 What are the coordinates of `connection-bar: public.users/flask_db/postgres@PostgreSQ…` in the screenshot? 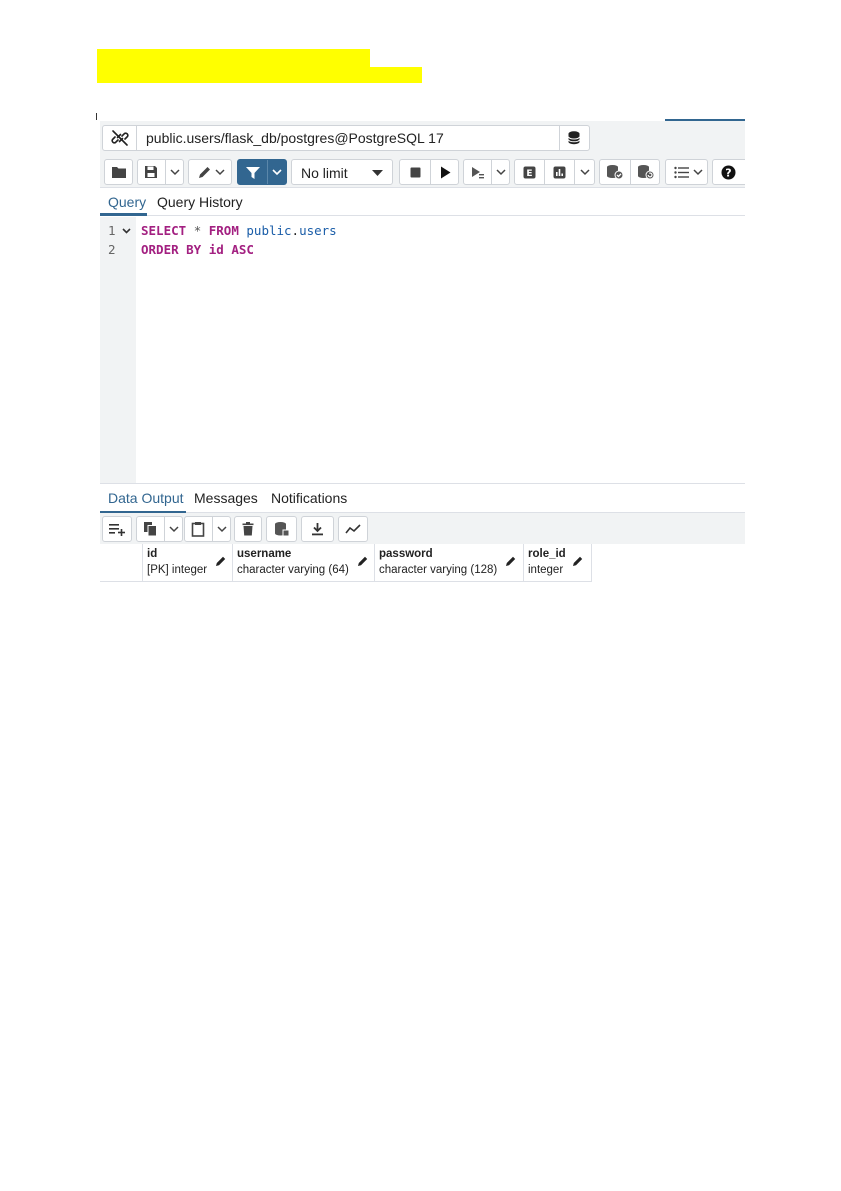 It's located at (422, 138).